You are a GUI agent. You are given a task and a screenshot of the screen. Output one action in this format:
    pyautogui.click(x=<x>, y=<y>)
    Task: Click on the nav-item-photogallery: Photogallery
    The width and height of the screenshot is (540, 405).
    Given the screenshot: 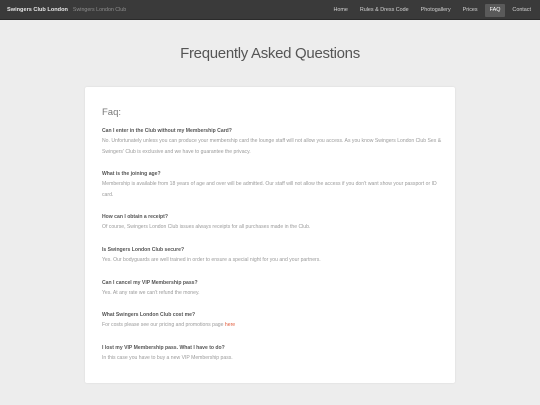 What is the action you would take?
    pyautogui.click(x=436, y=10)
    